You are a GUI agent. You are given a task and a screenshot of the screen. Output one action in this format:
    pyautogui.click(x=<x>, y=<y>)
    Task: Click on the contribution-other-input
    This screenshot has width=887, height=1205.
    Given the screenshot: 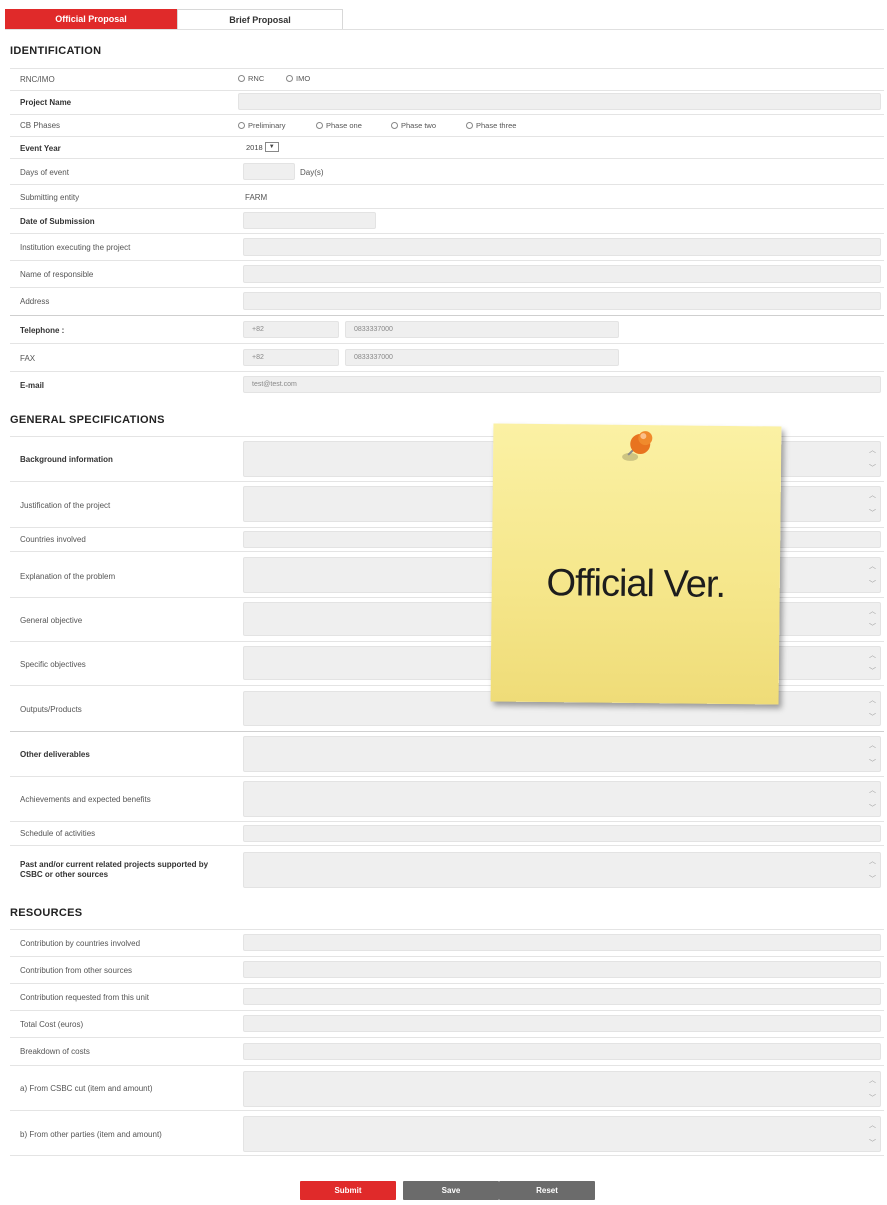 What is the action you would take?
    pyautogui.click(x=562, y=969)
    